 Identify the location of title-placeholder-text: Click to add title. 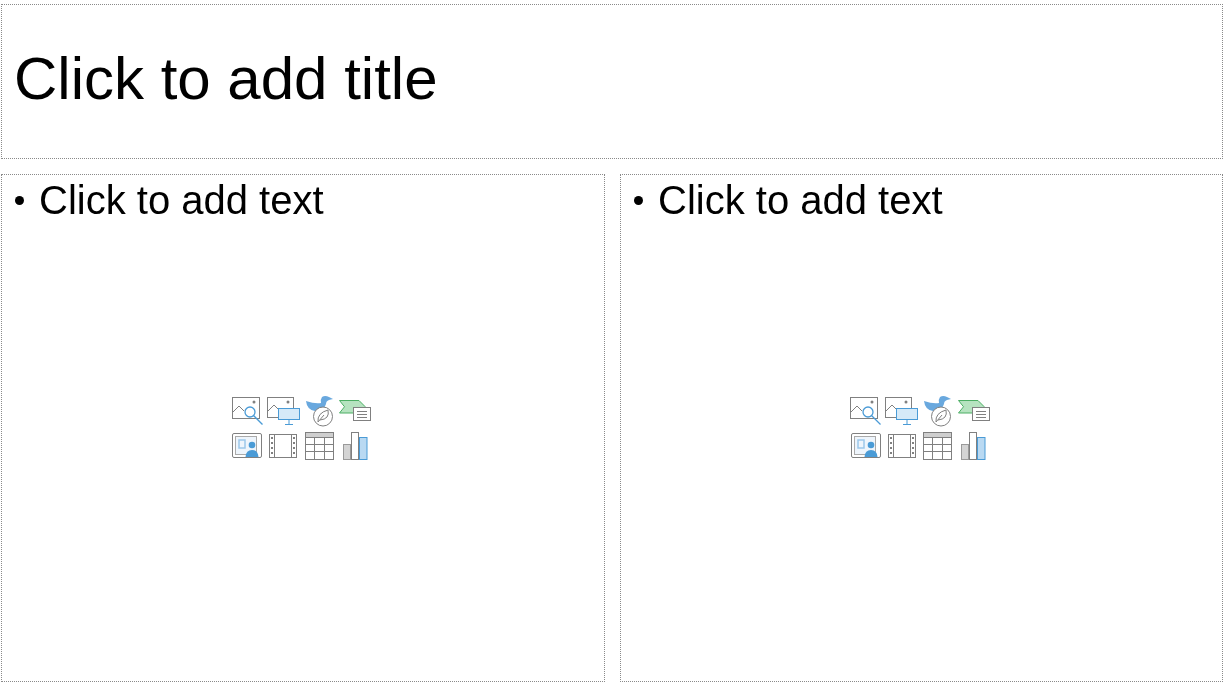
(226, 78).